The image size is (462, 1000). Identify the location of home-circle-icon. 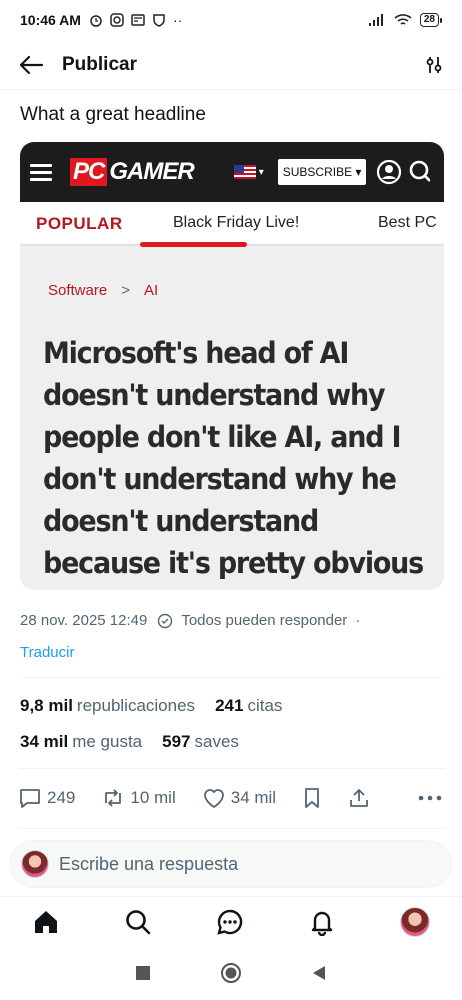
(231, 973).